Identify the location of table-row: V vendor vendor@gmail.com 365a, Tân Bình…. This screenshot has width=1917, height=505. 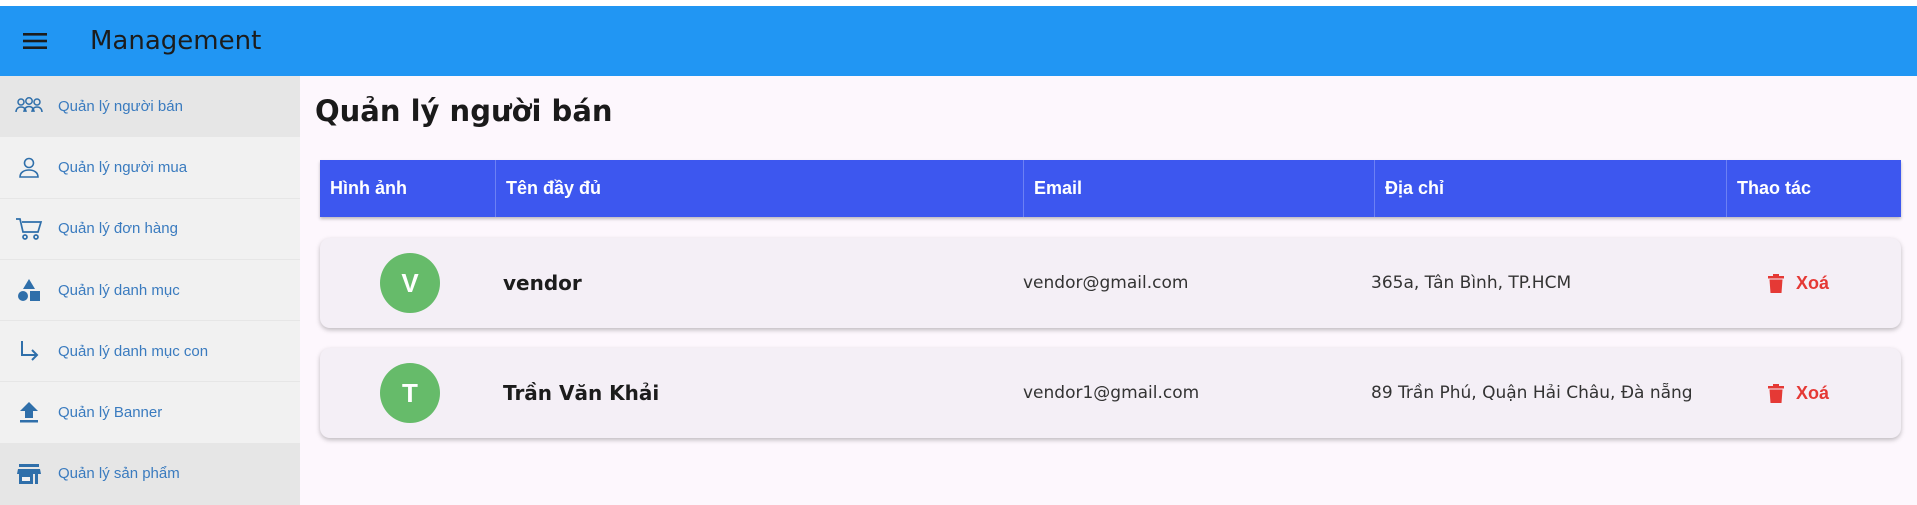
(1110, 283).